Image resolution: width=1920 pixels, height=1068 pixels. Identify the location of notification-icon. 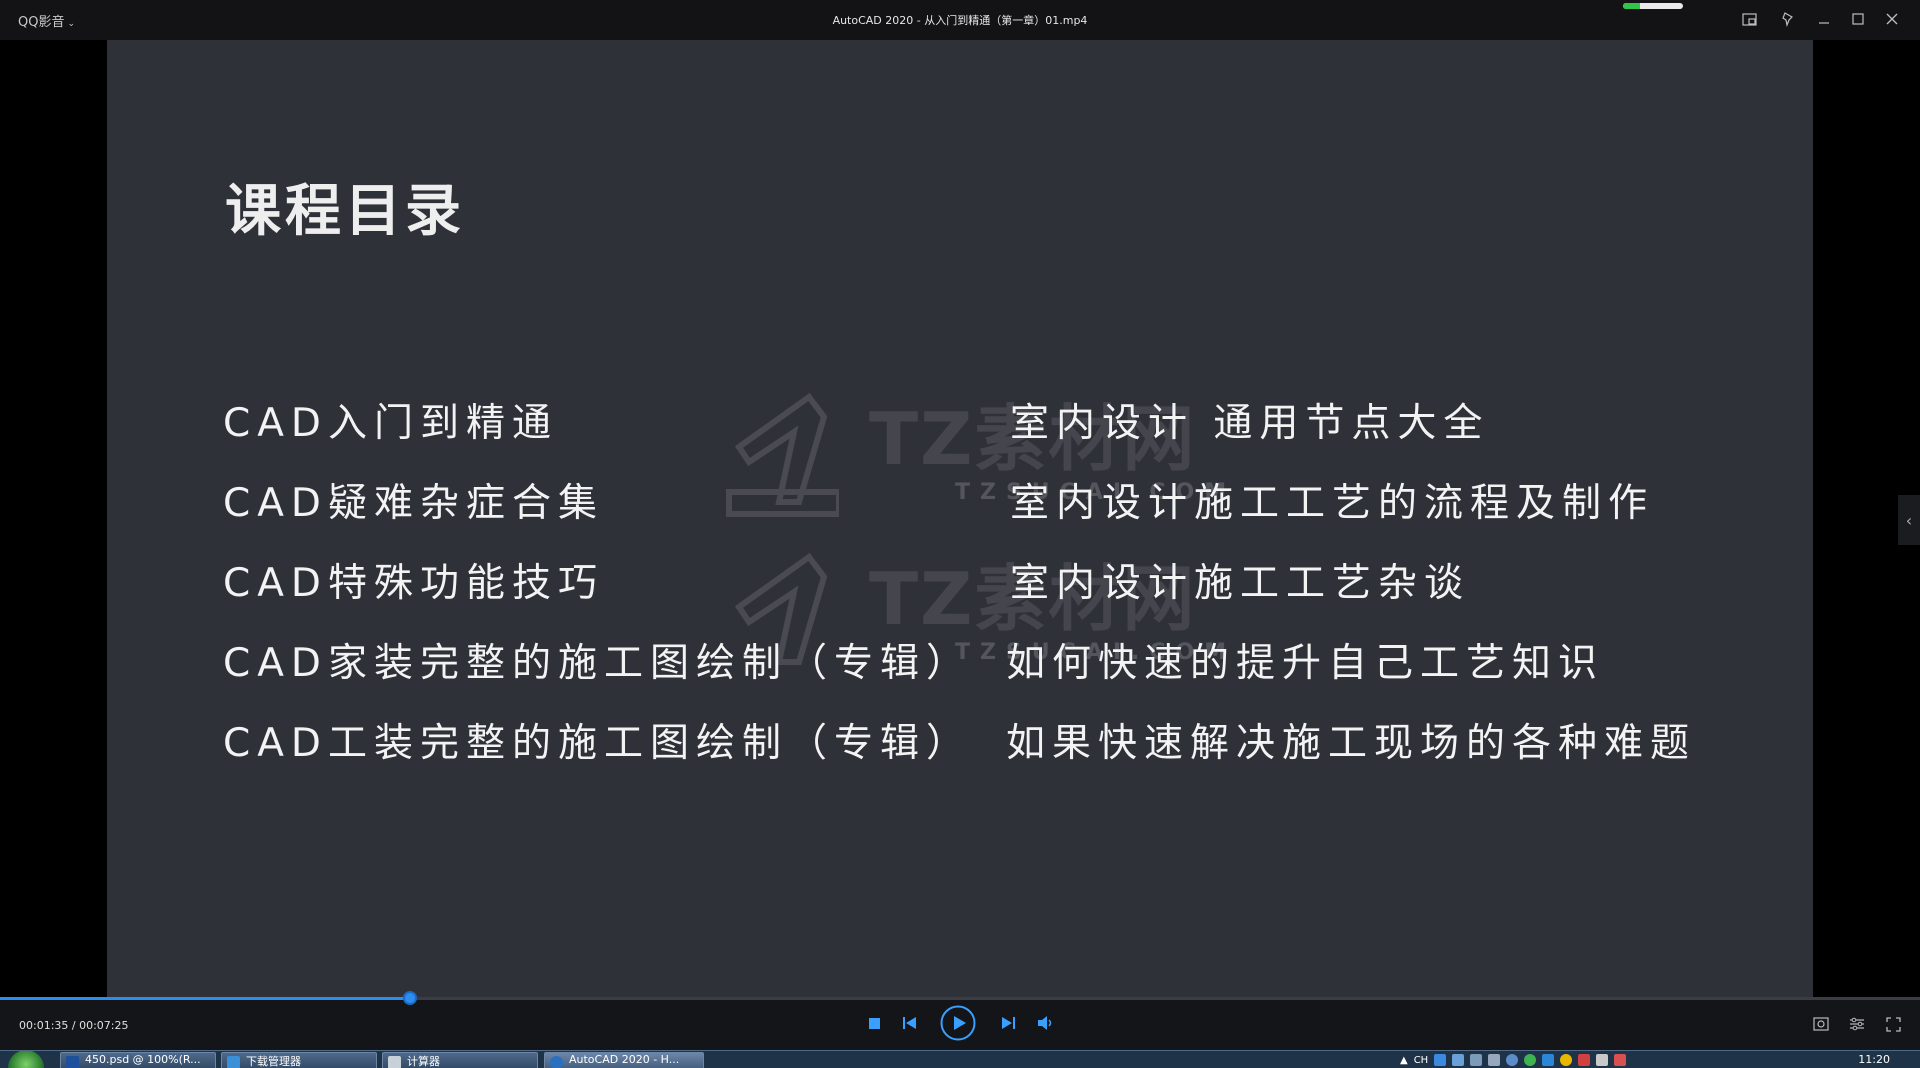
(1584, 1060).